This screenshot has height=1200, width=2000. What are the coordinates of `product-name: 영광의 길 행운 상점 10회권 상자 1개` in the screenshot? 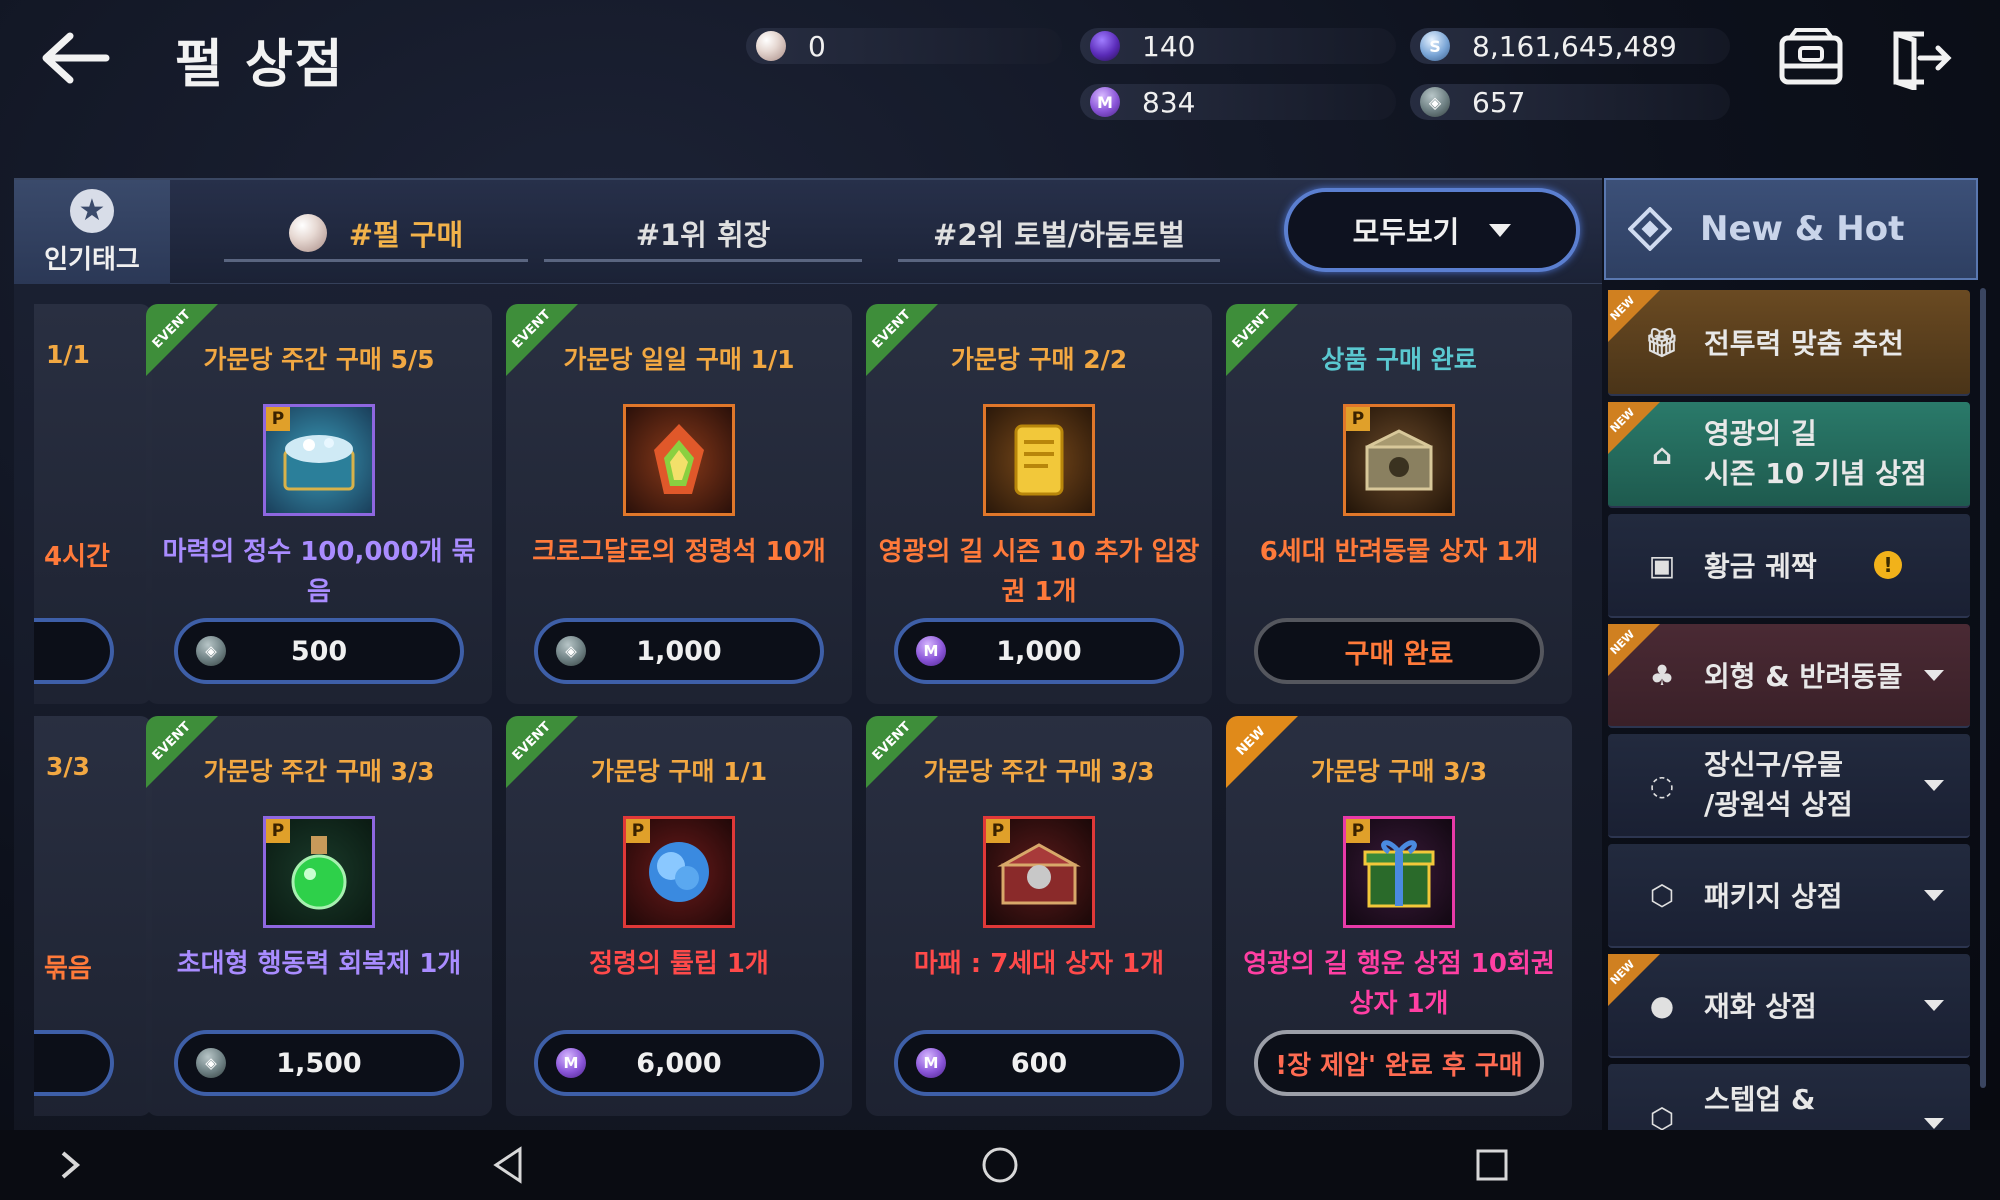 It's located at (1399, 984).